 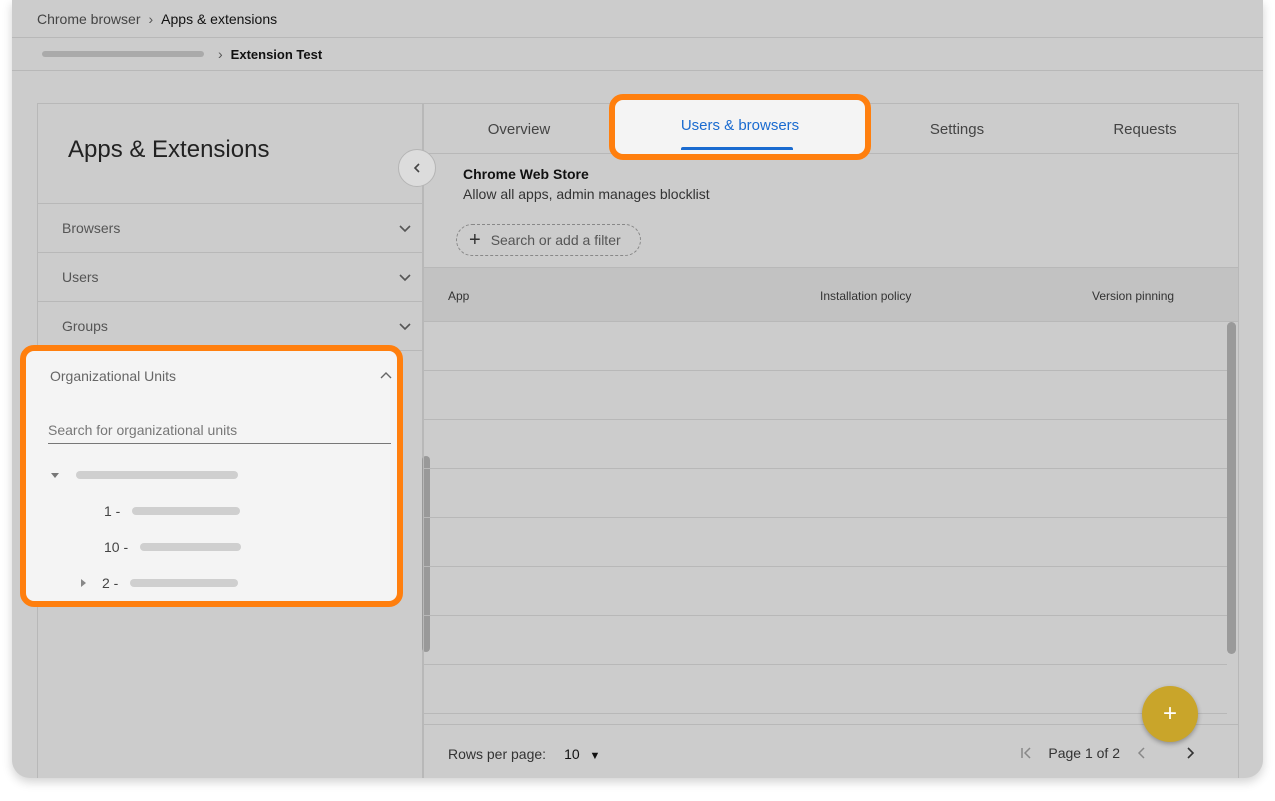 What do you see at coordinates (637, 54) in the screenshot?
I see `sub-breadcrumb: › Extension Test` at bounding box center [637, 54].